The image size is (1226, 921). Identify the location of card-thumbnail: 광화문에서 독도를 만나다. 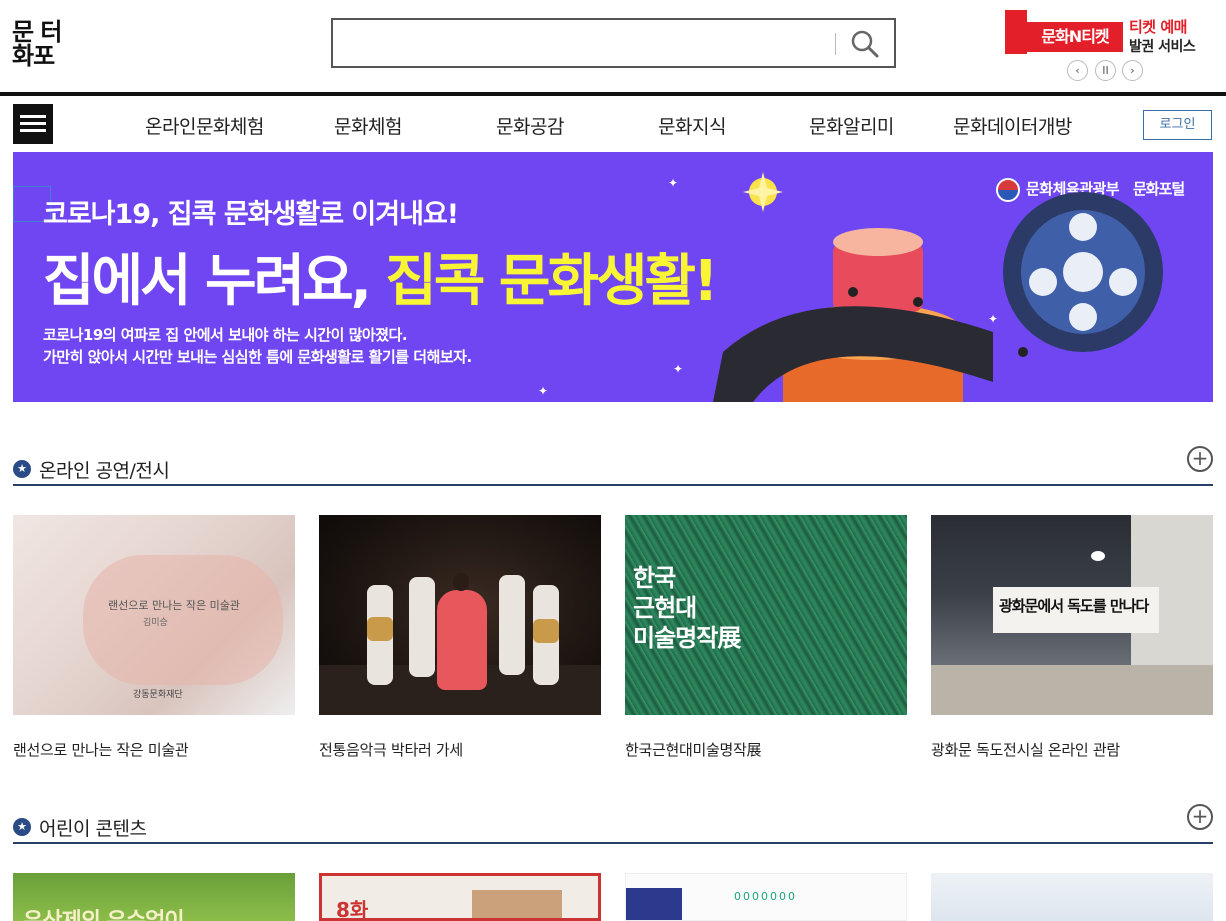
(1072, 615).